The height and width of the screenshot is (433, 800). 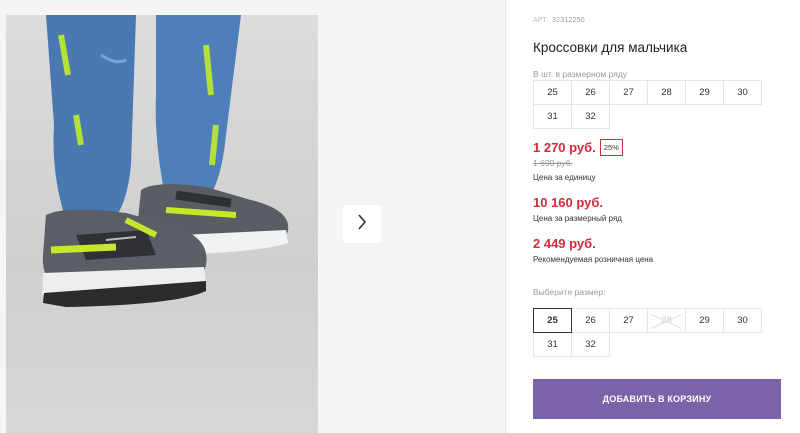 What do you see at coordinates (742, 92) in the screenshot?
I see `pack-size-cell: 30` at bounding box center [742, 92].